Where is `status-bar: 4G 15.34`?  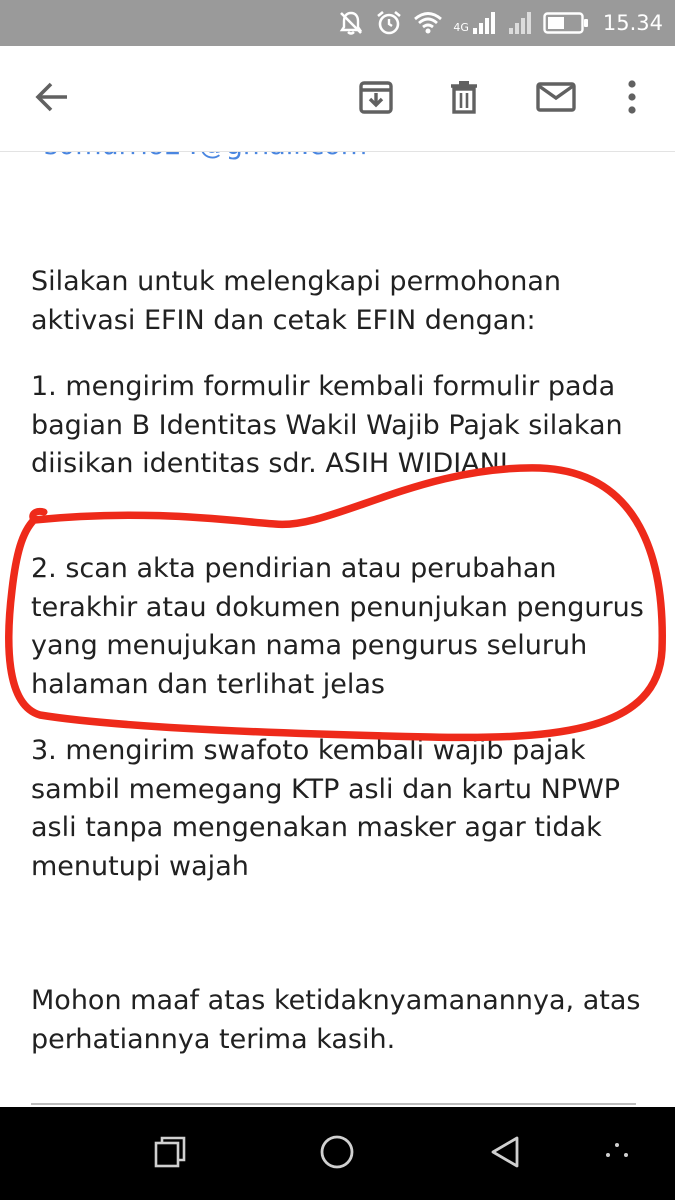 status-bar: 4G 15.34 is located at coordinates (337, 23).